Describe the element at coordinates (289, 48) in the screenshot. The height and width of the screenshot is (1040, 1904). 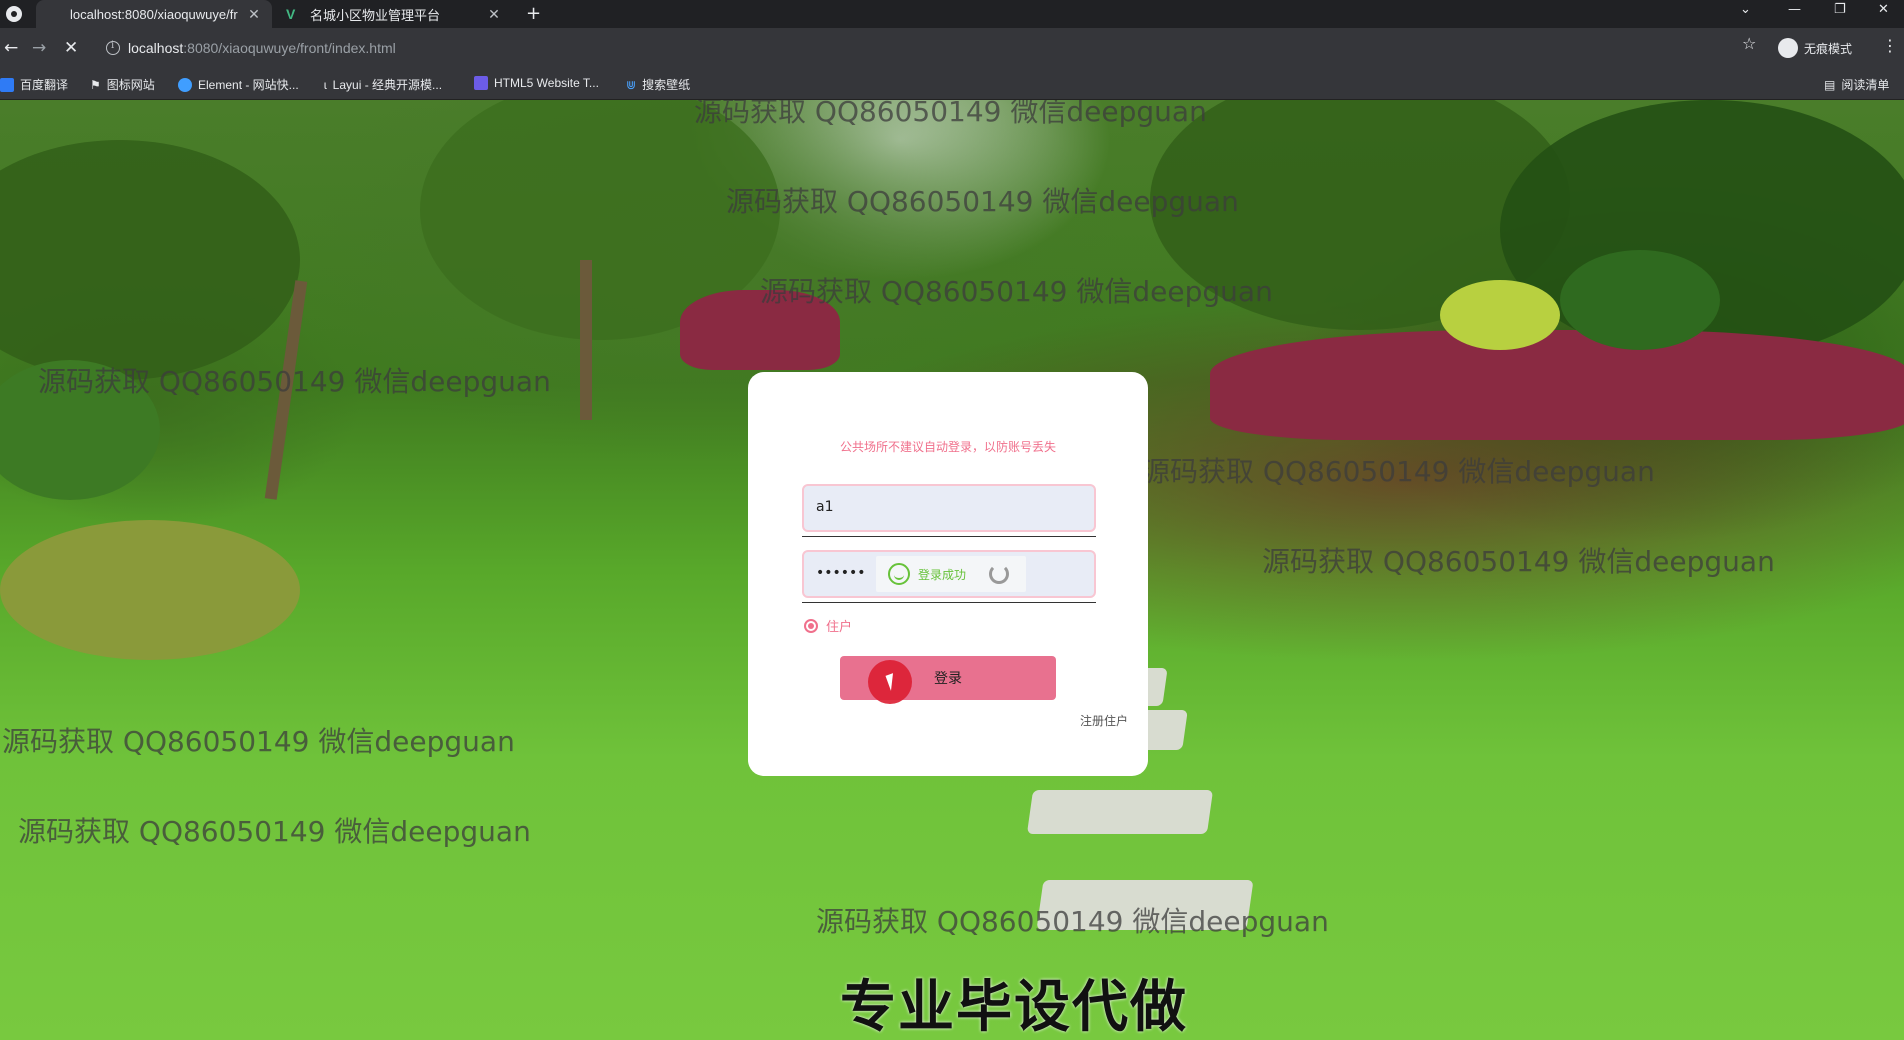
I see `url-path: :8080/xiaoquwuye/front/index.html` at that location.